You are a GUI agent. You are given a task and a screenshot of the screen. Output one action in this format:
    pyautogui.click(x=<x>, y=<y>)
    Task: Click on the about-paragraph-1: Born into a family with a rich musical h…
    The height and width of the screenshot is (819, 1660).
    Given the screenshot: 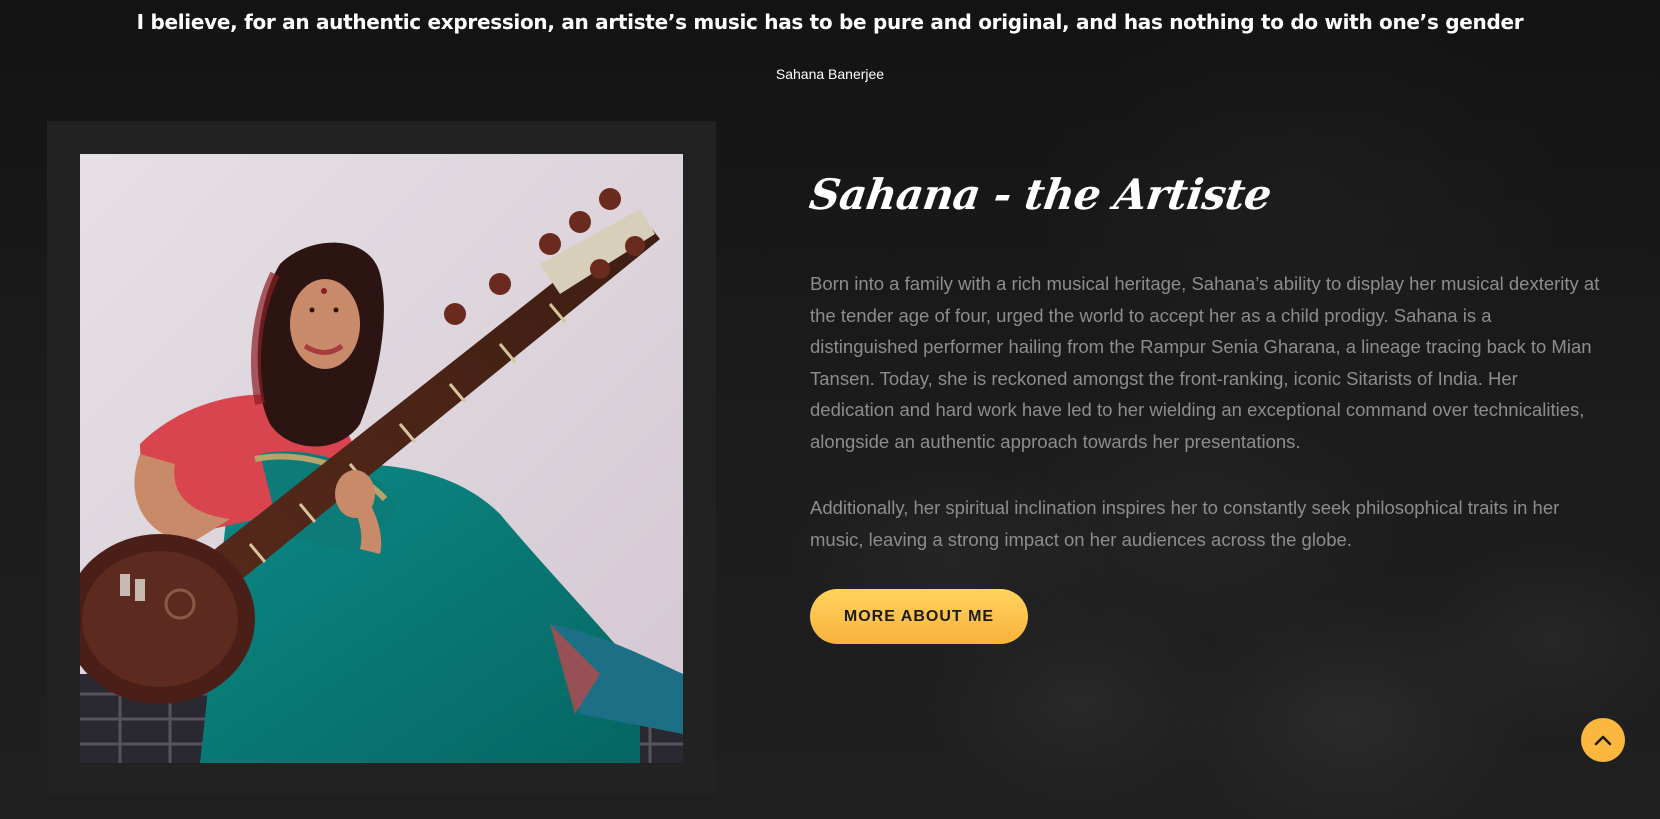 What is the action you would take?
    pyautogui.click(x=1205, y=362)
    